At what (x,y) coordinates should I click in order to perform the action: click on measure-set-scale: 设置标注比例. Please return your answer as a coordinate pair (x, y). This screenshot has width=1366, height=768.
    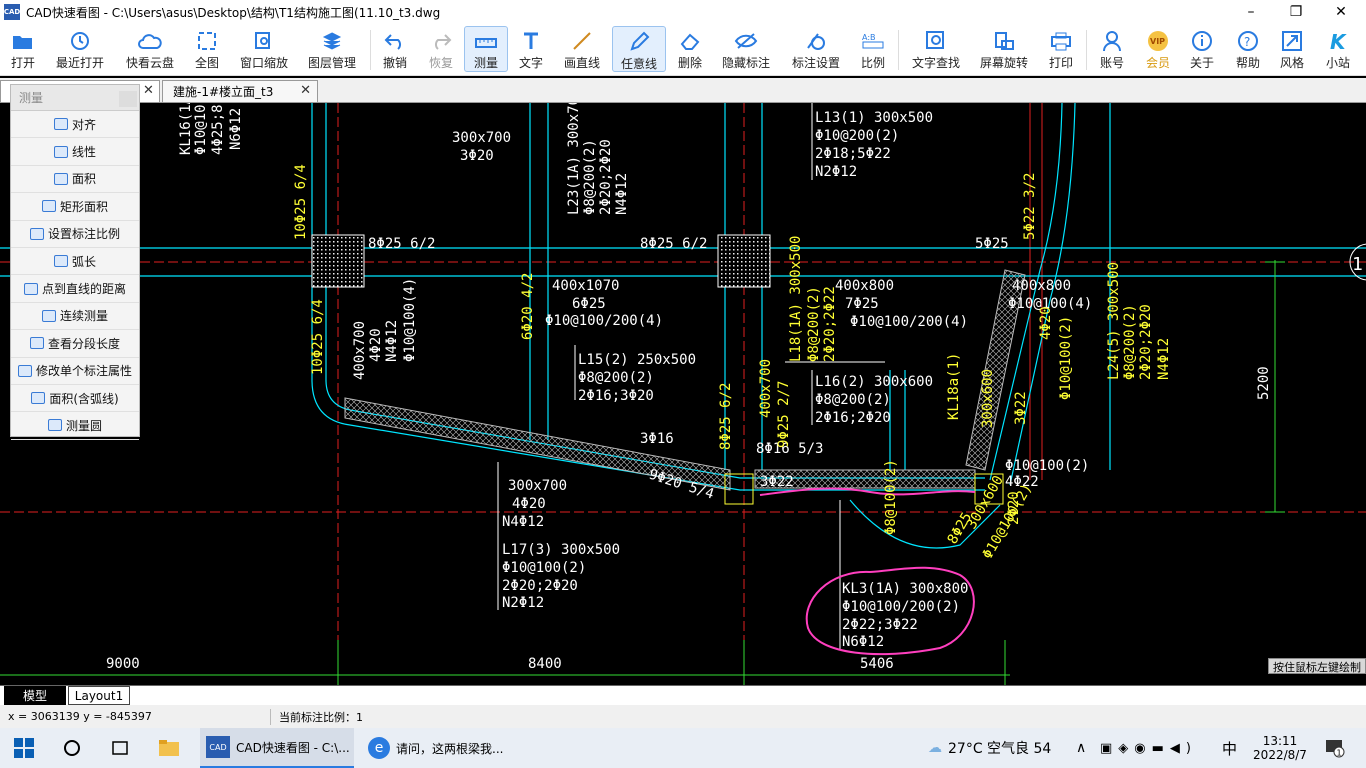
    Looking at the image, I should click on (75, 234).